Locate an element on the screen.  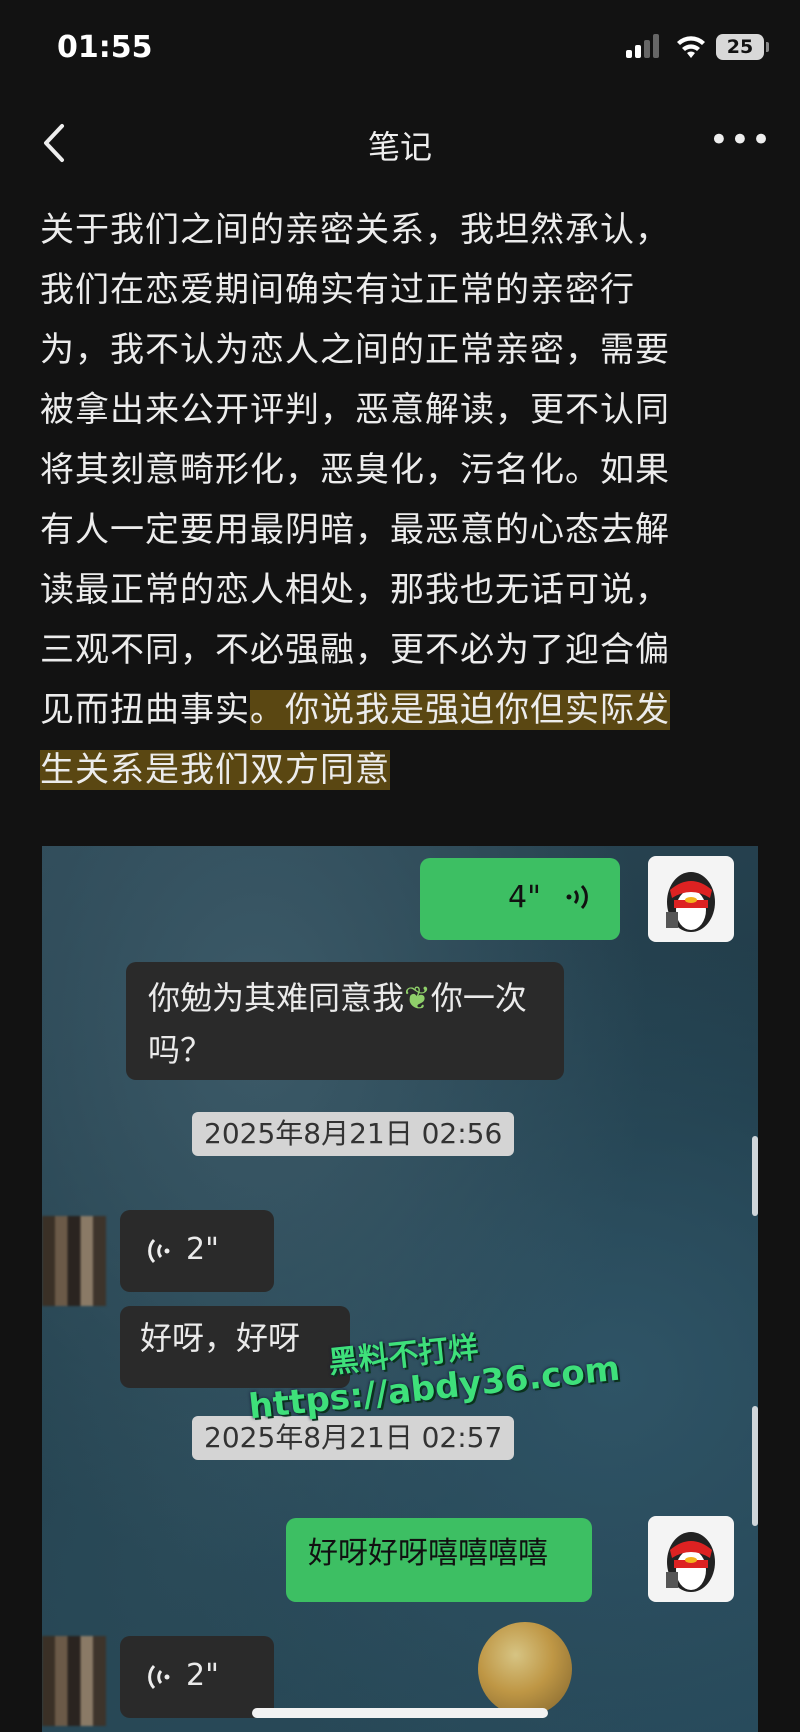
highlighted-text: 生关系是我们双方同意 is located at coordinates (215, 770).